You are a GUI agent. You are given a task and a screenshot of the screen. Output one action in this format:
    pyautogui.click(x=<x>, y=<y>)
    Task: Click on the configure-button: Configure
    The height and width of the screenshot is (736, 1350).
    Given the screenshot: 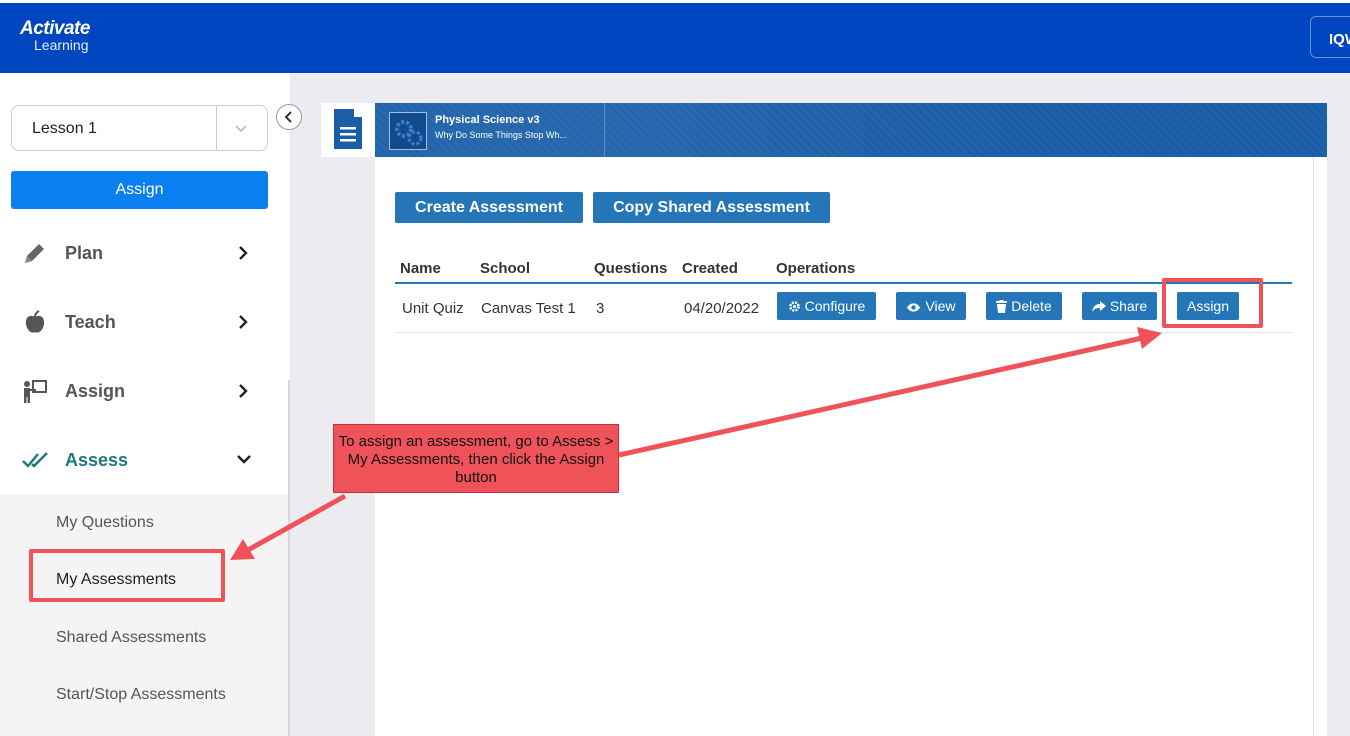 What is the action you would take?
    pyautogui.click(x=826, y=306)
    